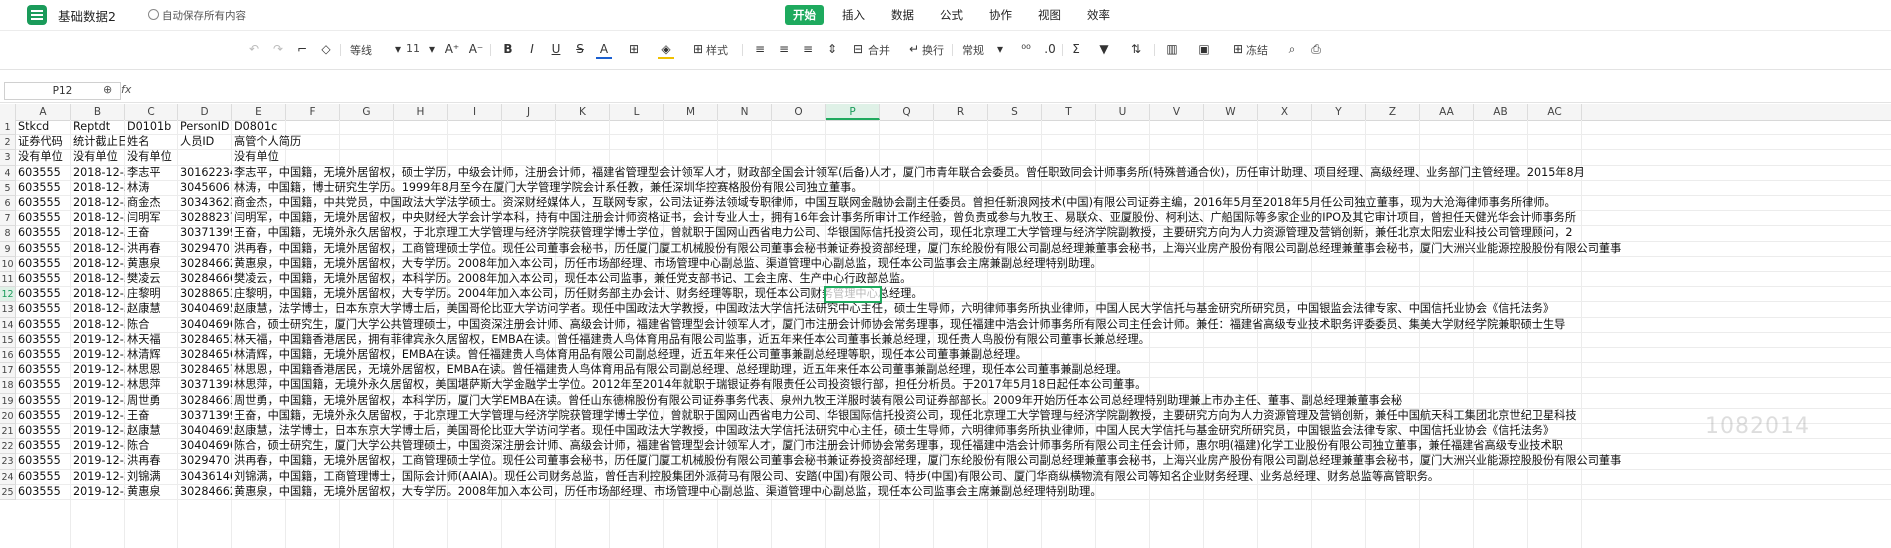 This screenshot has height=548, width=1891. I want to click on cell-d: 30284657, so click(205, 370).